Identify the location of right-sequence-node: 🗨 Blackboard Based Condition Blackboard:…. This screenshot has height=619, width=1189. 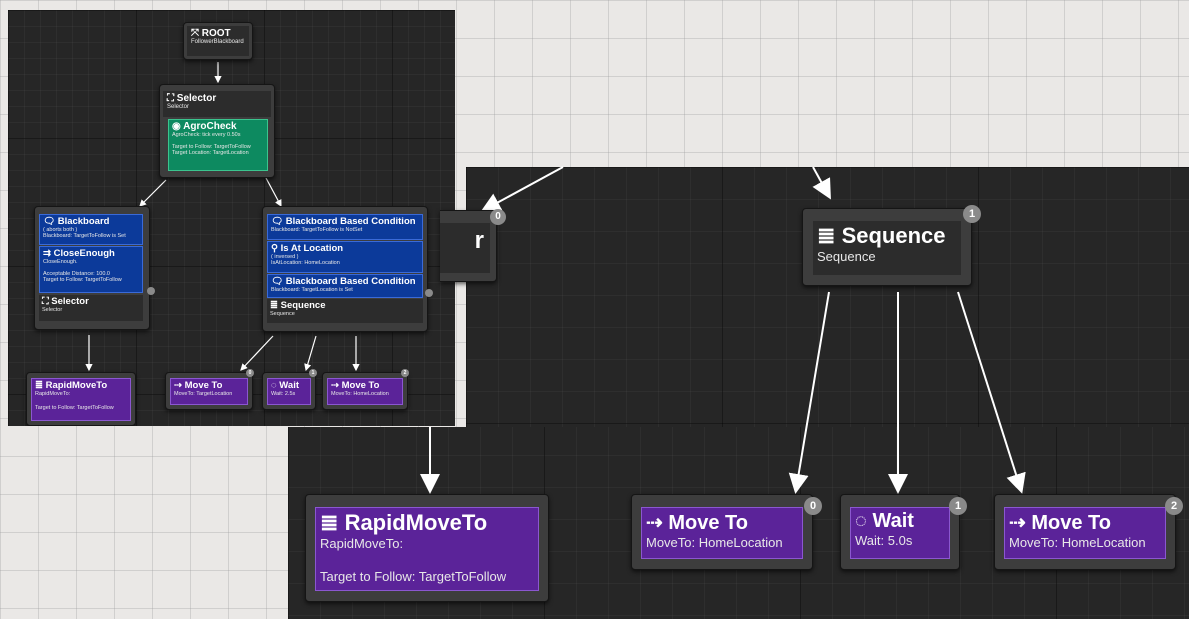
(347, 269).